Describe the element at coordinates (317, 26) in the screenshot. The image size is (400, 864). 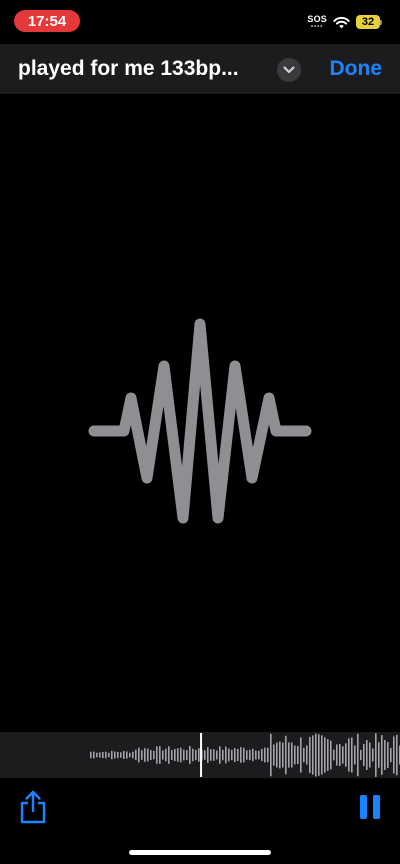
I see `signal-dots: ••••` at that location.